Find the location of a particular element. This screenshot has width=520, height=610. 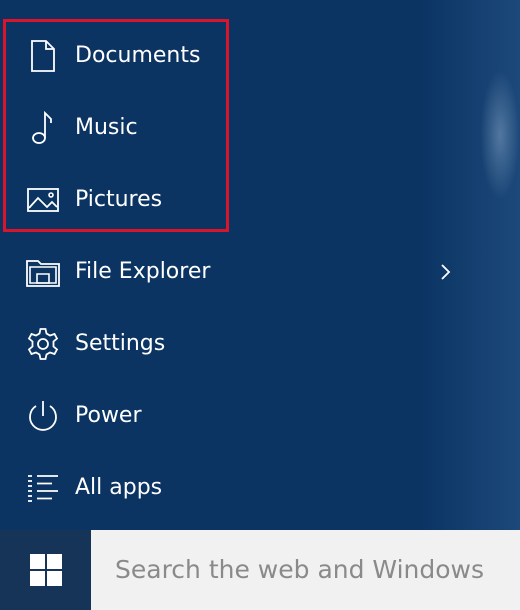

menu-item-label: Pictures is located at coordinates (119, 199).